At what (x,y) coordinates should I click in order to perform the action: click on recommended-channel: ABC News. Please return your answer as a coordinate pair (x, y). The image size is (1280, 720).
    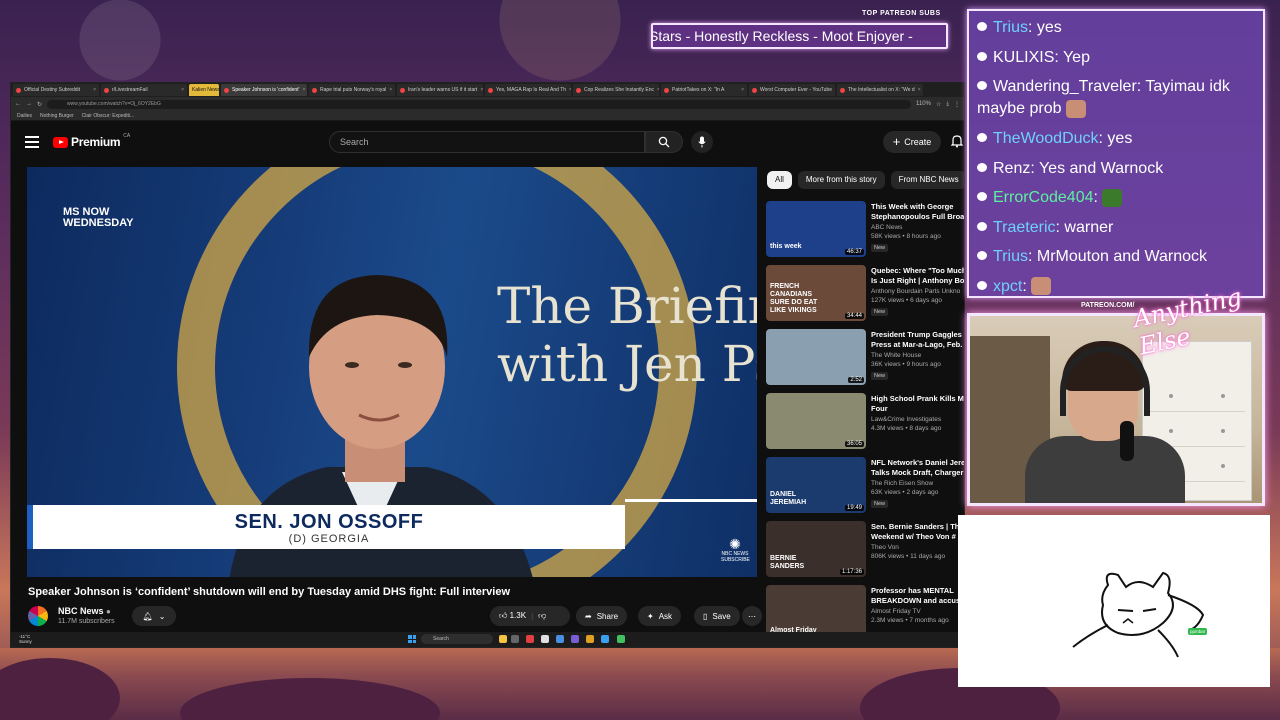
    Looking at the image, I should click on (886, 227).